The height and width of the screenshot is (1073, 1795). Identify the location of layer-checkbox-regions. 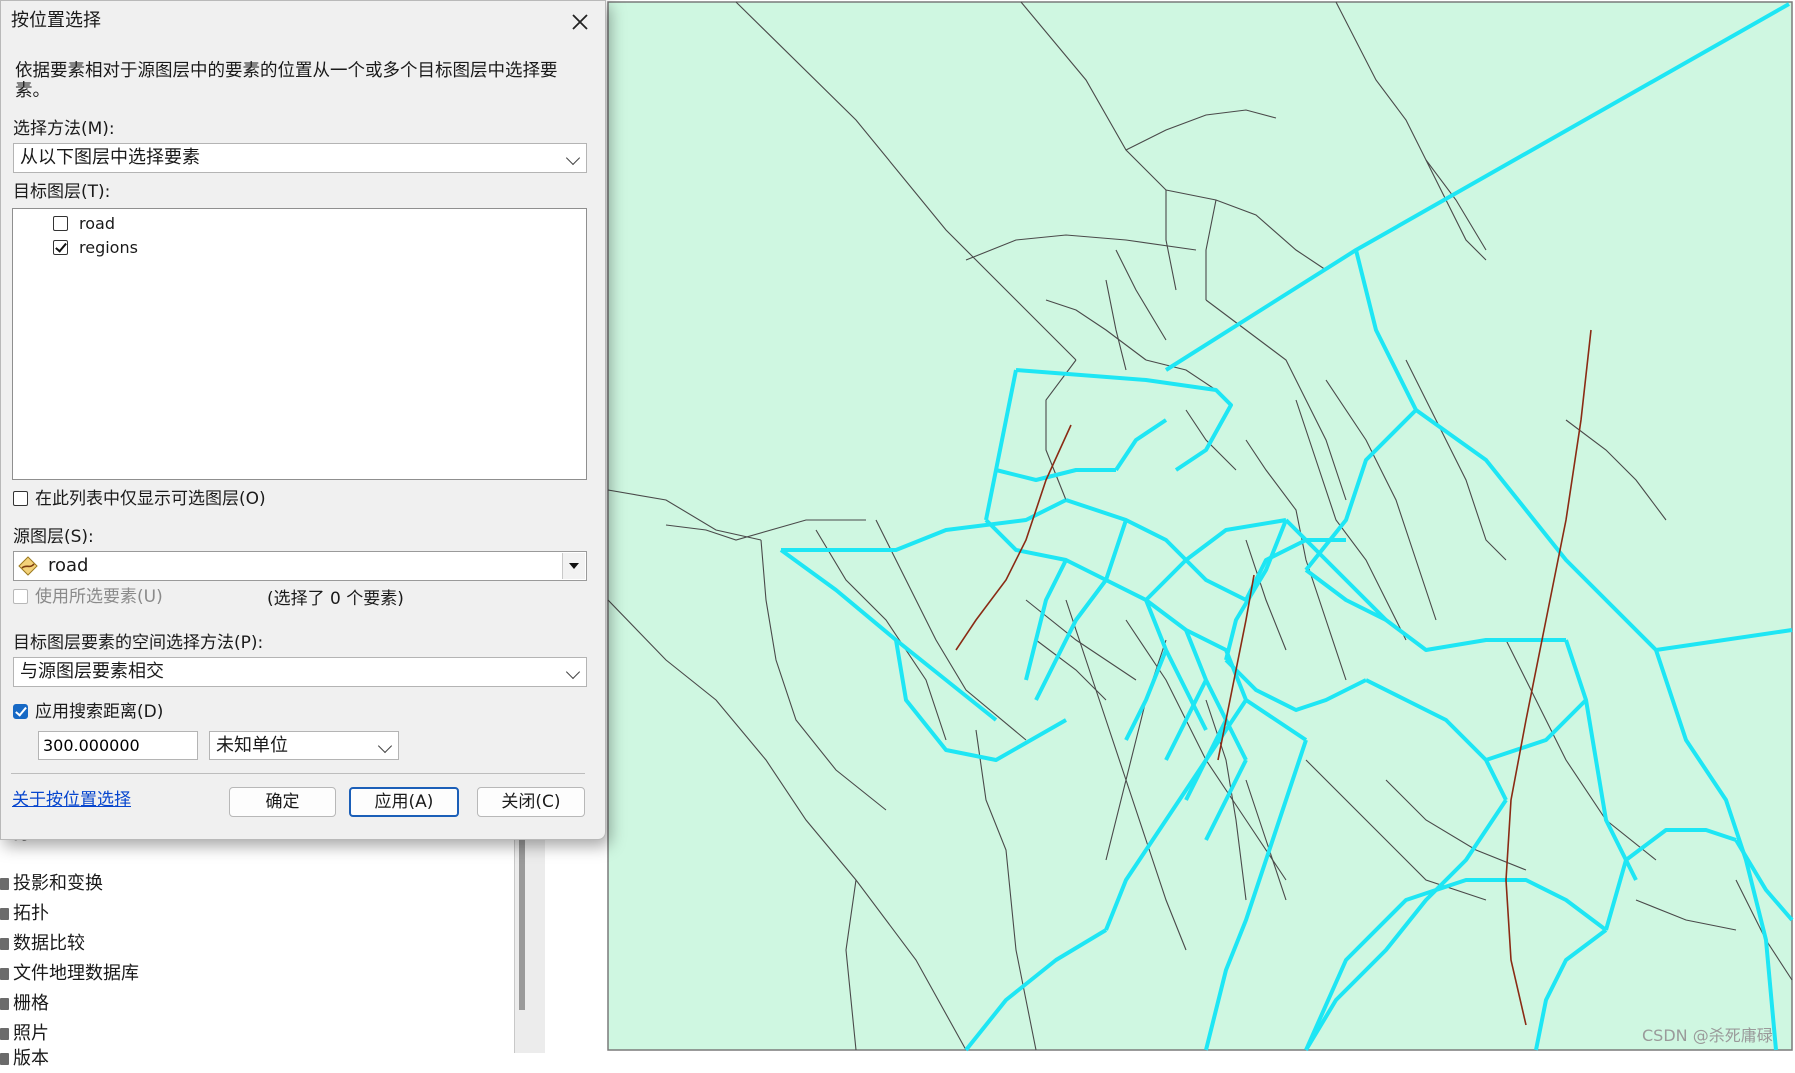
(60, 247).